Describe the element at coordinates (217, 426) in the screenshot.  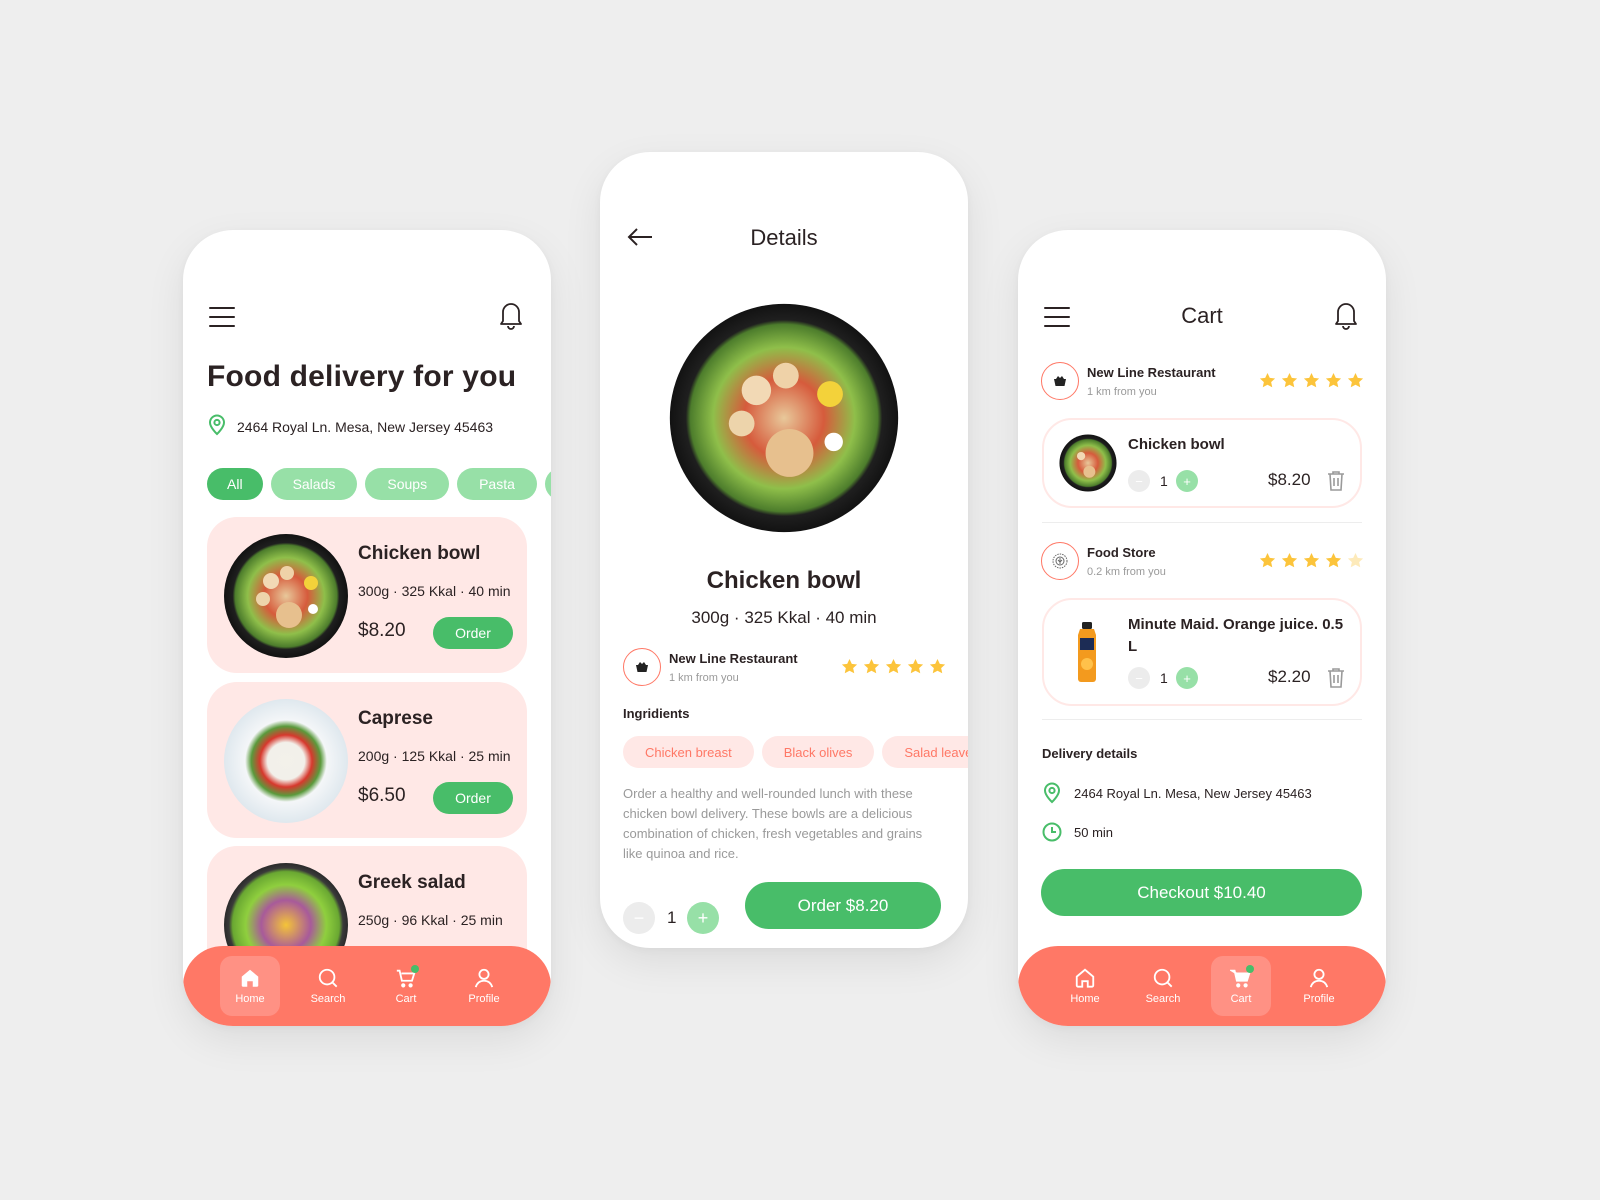
I see `location-pin-icon` at that location.